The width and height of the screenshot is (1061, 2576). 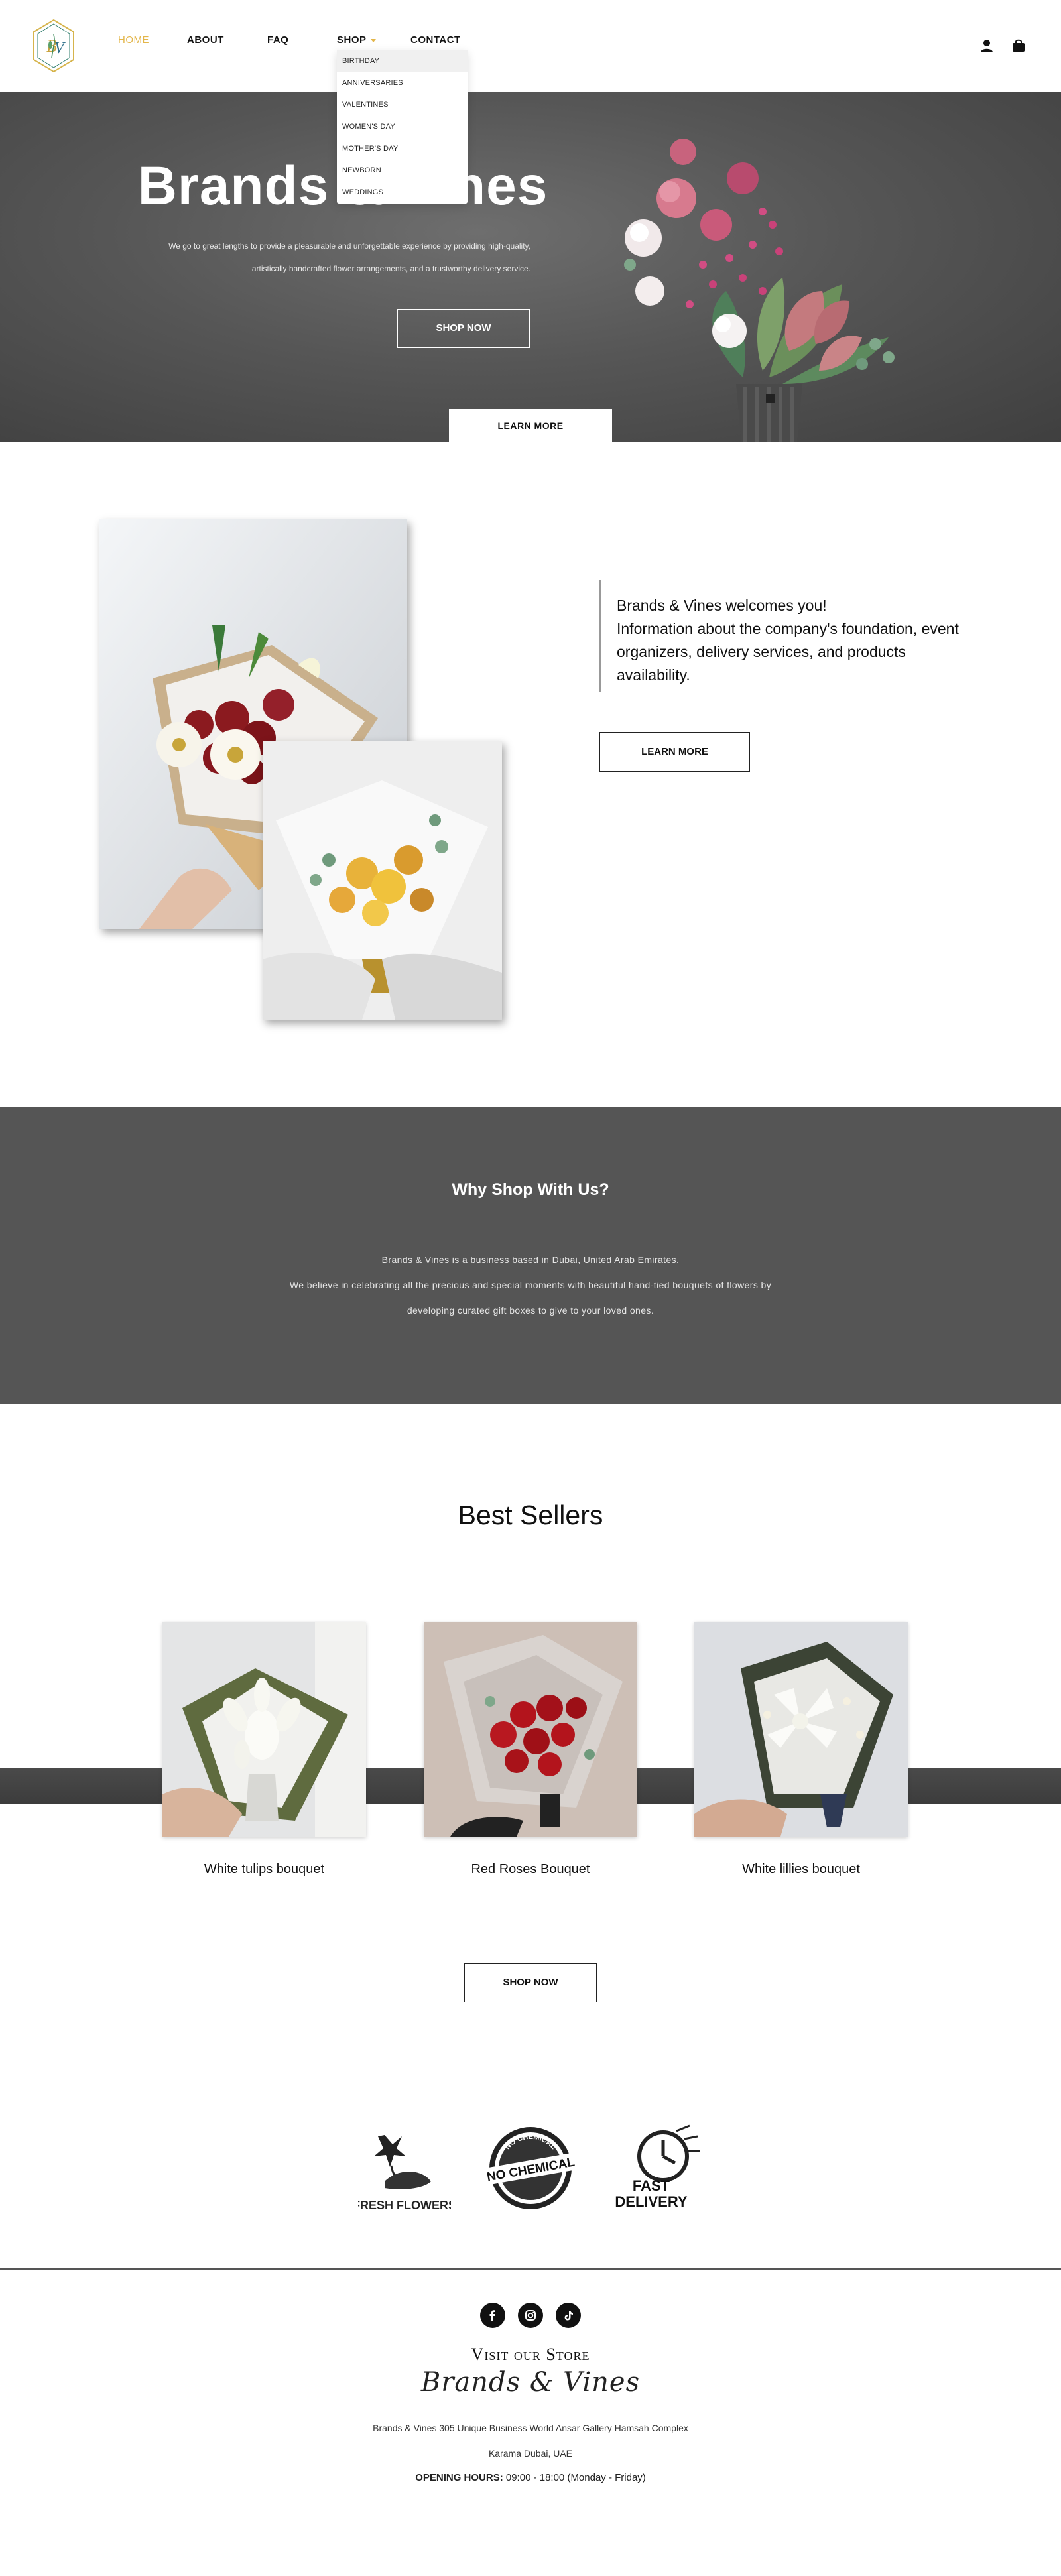 I want to click on dropdown-item-birthday: BIRTHDAY, so click(x=402, y=61).